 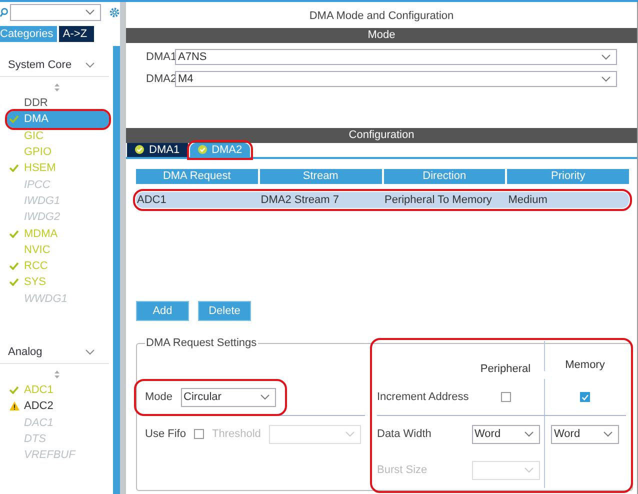 I want to click on sidebar-item: IWDG1, so click(x=58, y=201).